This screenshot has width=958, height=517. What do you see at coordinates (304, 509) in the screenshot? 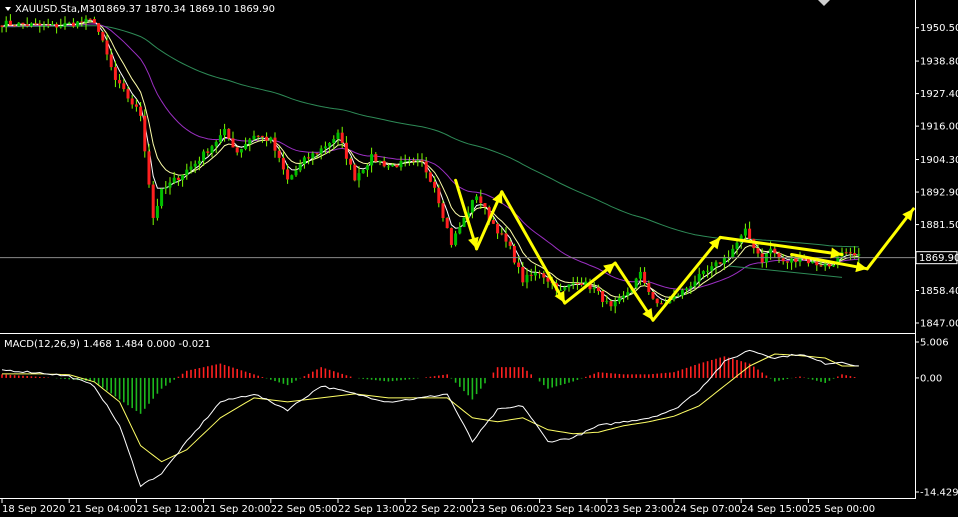
I see `time-tick-label: 22 Sep 05:00` at bounding box center [304, 509].